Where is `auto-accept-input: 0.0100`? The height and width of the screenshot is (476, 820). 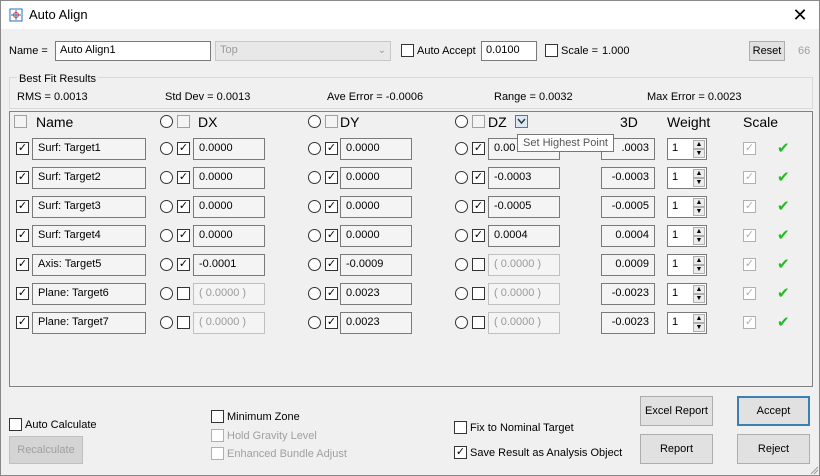
auto-accept-input: 0.0100 is located at coordinates (509, 51).